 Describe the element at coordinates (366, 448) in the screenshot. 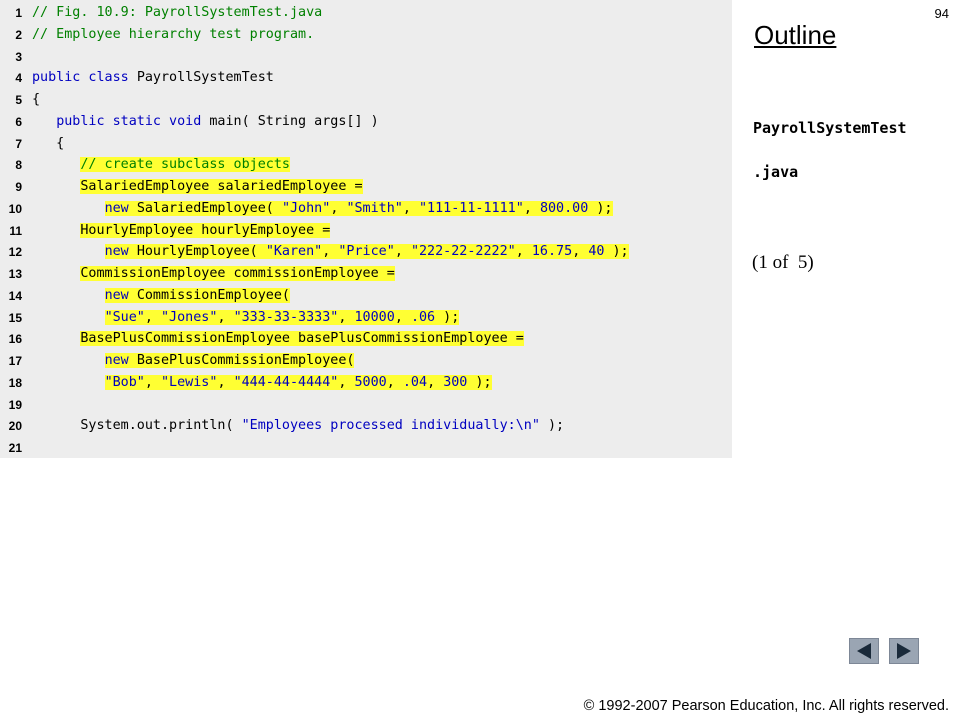

I see `code-line: 21` at that location.